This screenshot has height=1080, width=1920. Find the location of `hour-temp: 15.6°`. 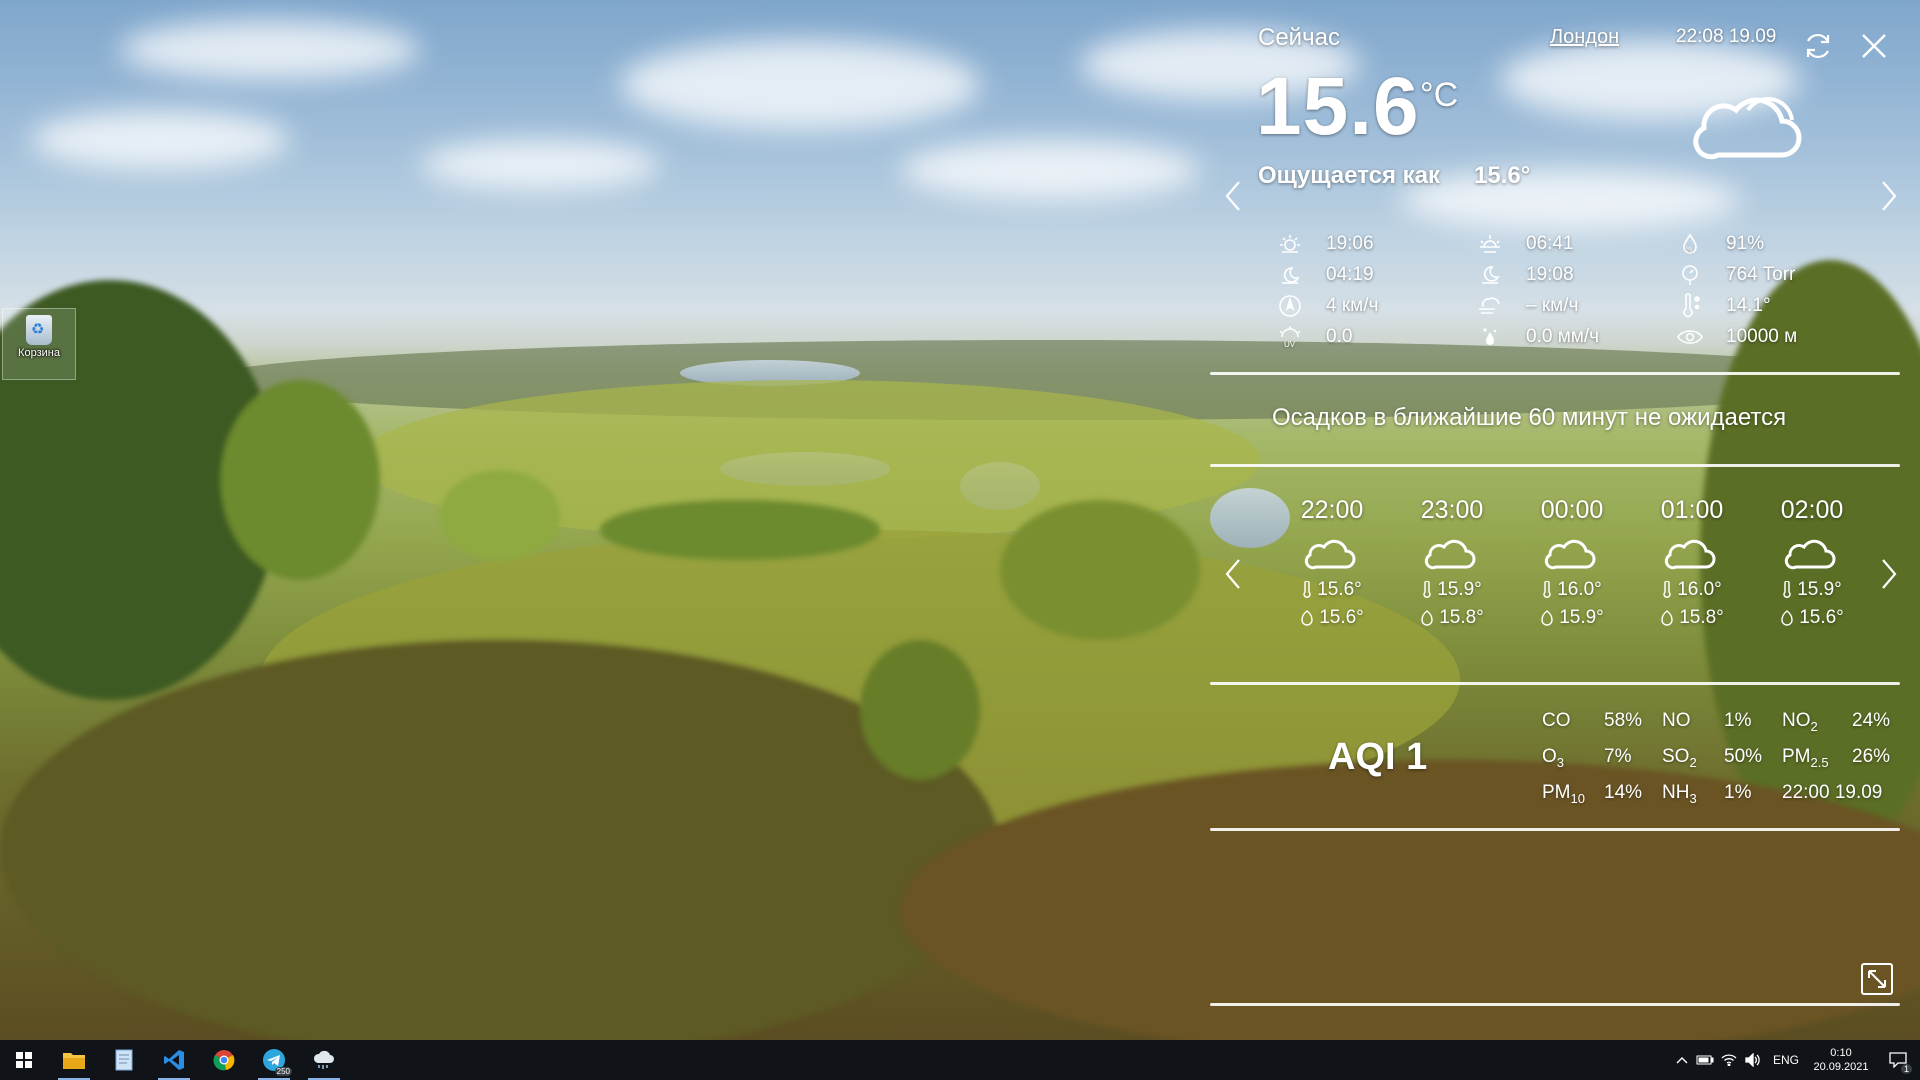

hour-temp: 15.6° is located at coordinates (1339, 589).